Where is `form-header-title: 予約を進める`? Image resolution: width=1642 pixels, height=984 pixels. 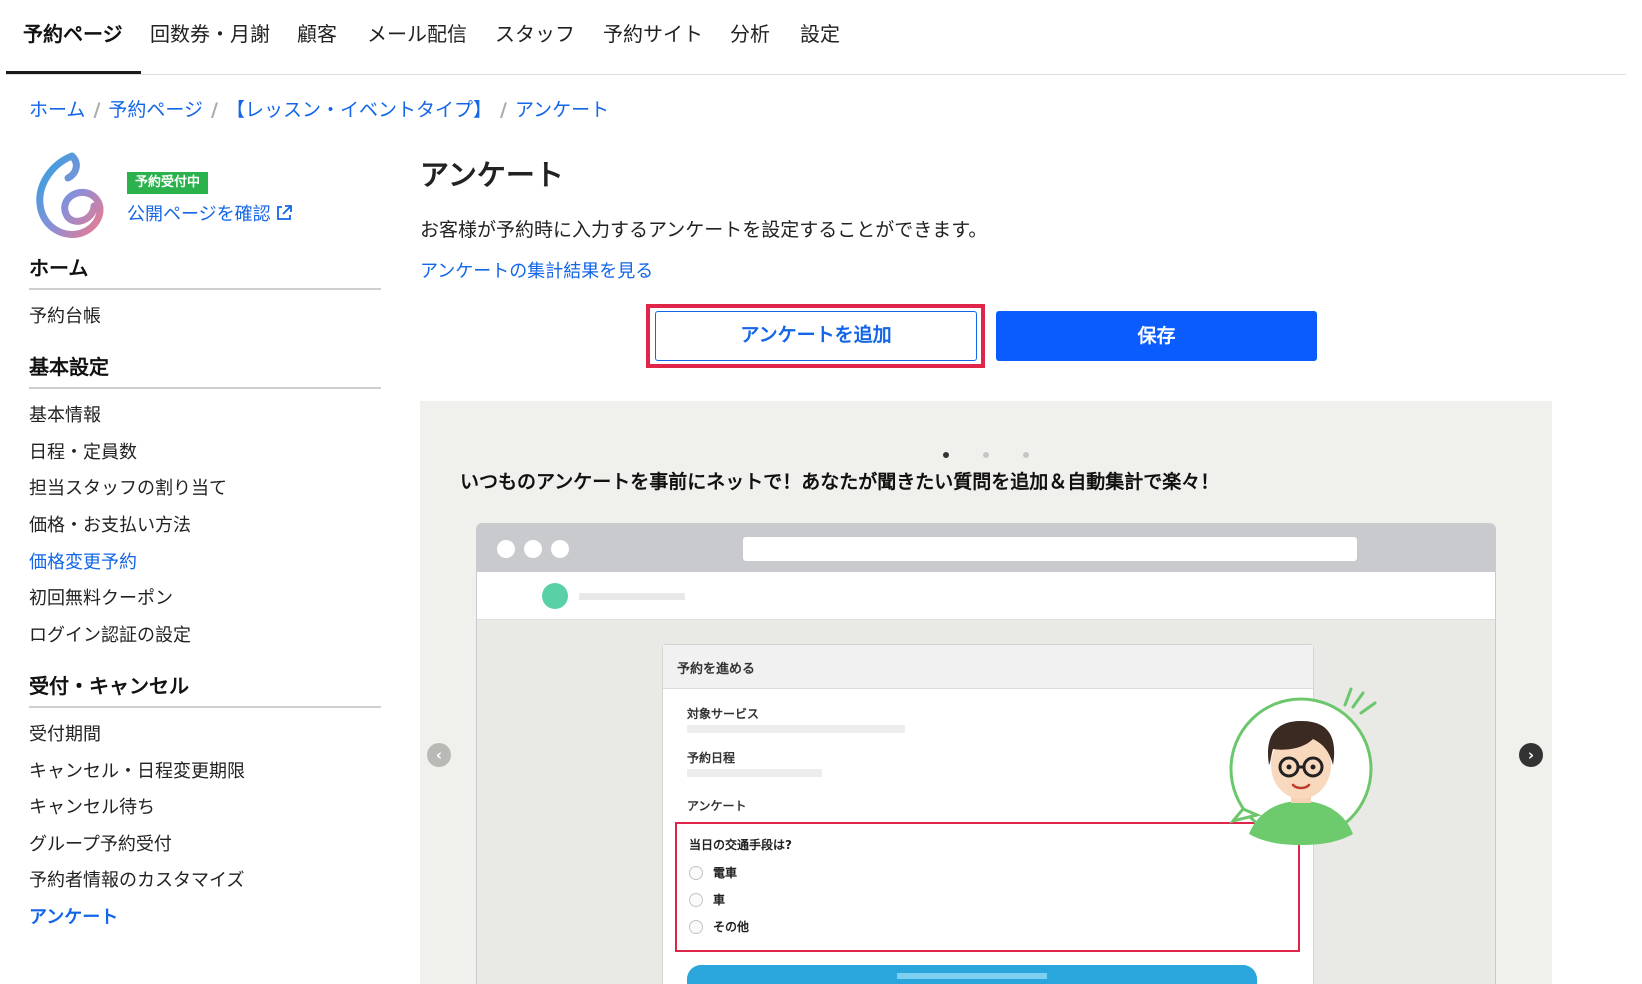 form-header-title: 予約を進める is located at coordinates (716, 669).